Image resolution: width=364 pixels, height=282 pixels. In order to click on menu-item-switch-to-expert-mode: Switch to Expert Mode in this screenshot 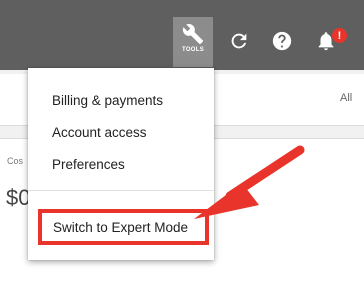, I will do `click(123, 227)`.